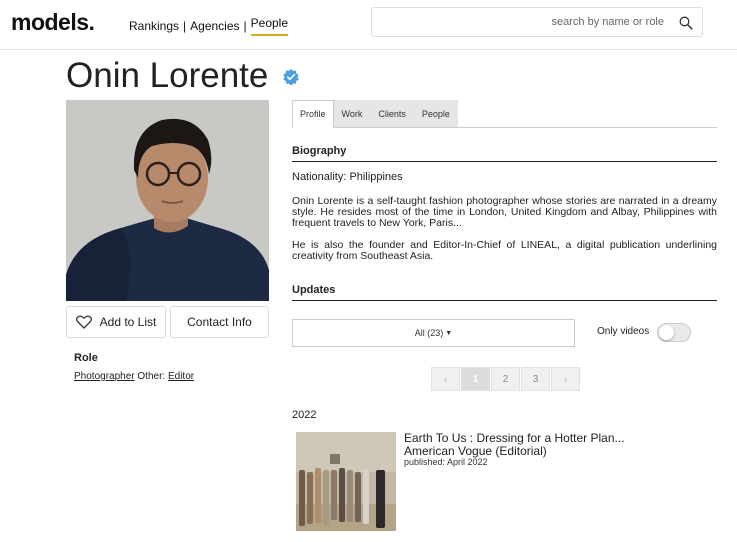 This screenshot has width=737, height=542. What do you see at coordinates (522, 22) in the screenshot?
I see `search-input` at bounding box center [522, 22].